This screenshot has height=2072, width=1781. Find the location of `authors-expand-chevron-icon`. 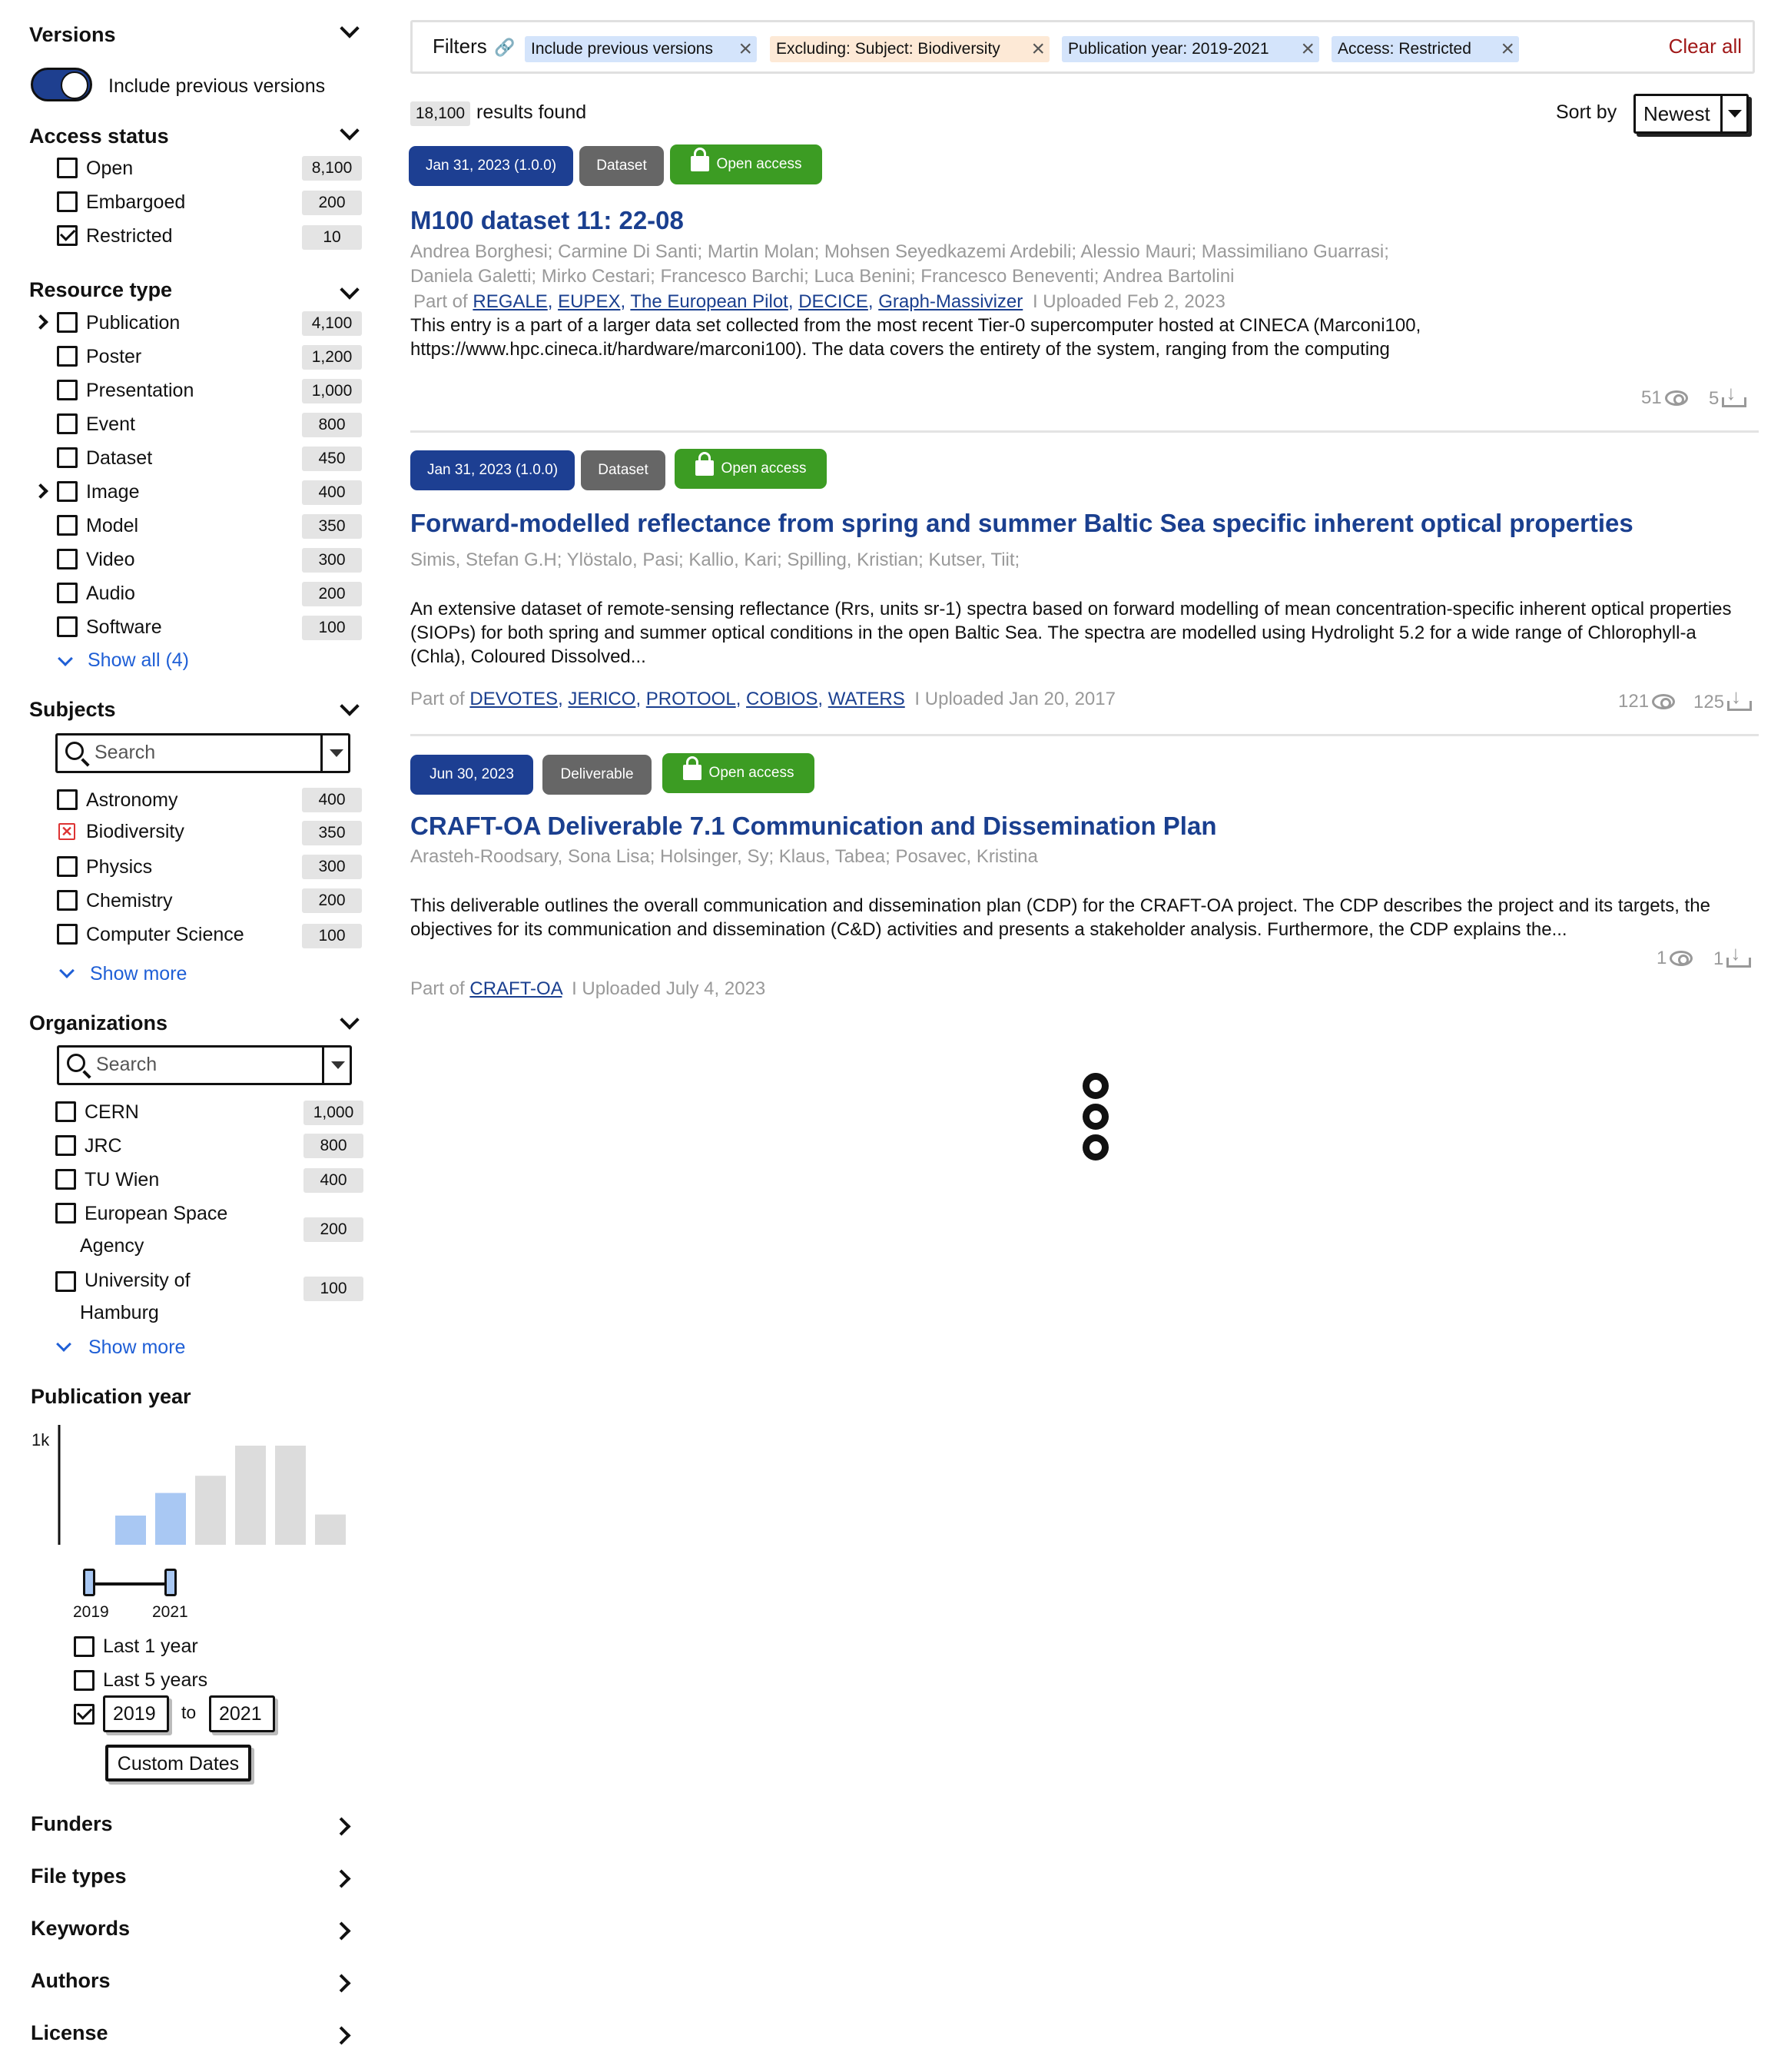

authors-expand-chevron-icon is located at coordinates (341, 1983).